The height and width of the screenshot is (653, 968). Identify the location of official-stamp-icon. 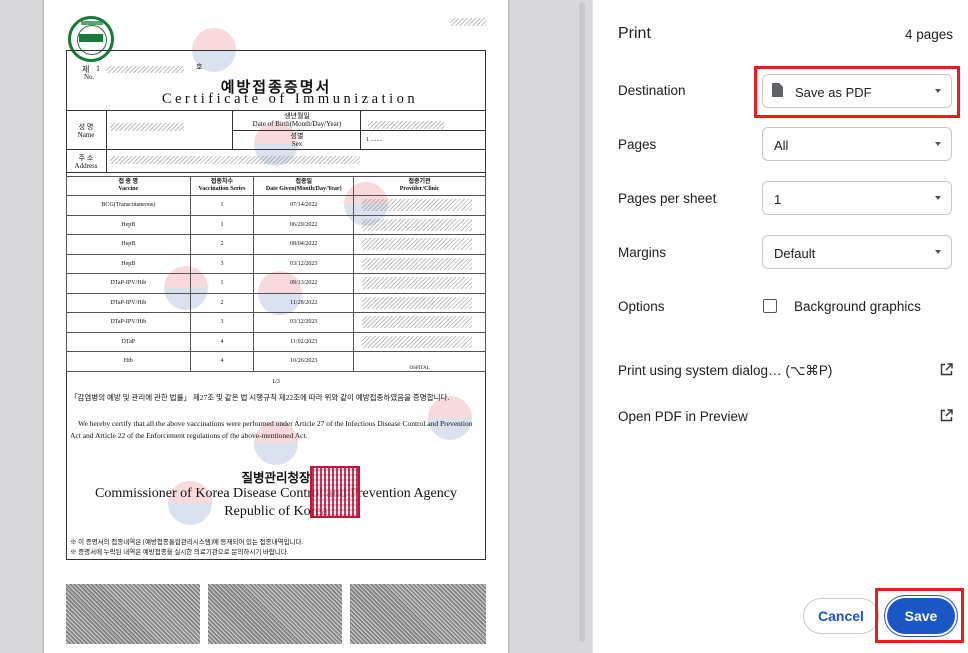
(335, 492).